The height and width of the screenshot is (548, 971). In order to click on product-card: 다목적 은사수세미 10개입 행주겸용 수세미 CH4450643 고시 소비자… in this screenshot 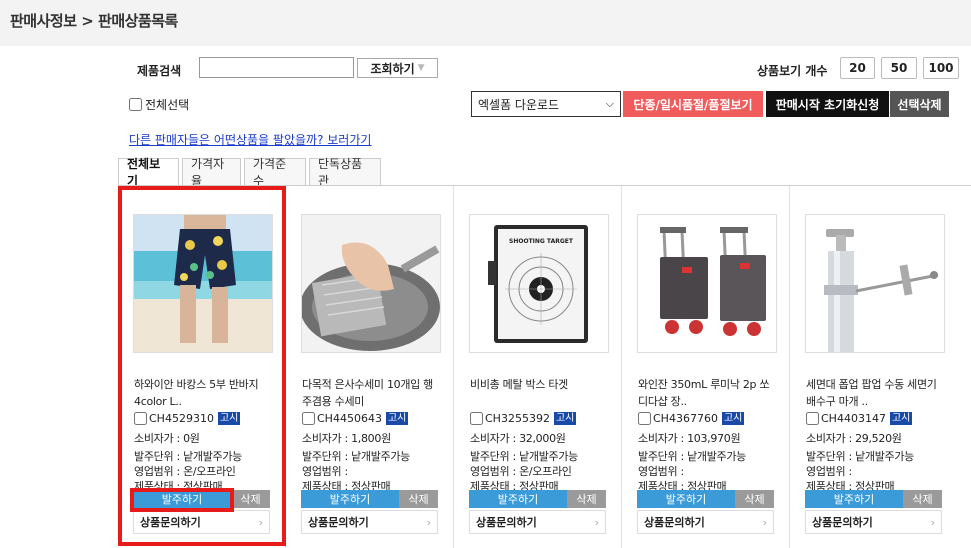, I will do `click(370, 367)`.